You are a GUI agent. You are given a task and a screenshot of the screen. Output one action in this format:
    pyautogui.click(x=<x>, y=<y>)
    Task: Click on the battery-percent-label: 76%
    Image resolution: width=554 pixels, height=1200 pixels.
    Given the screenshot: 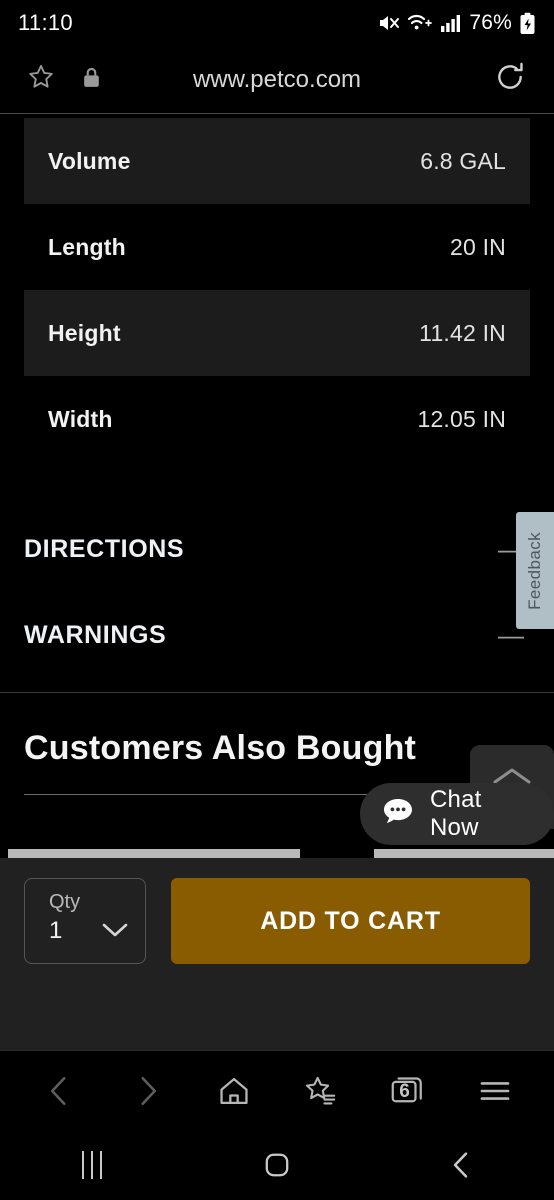 What is the action you would take?
    pyautogui.click(x=490, y=22)
    